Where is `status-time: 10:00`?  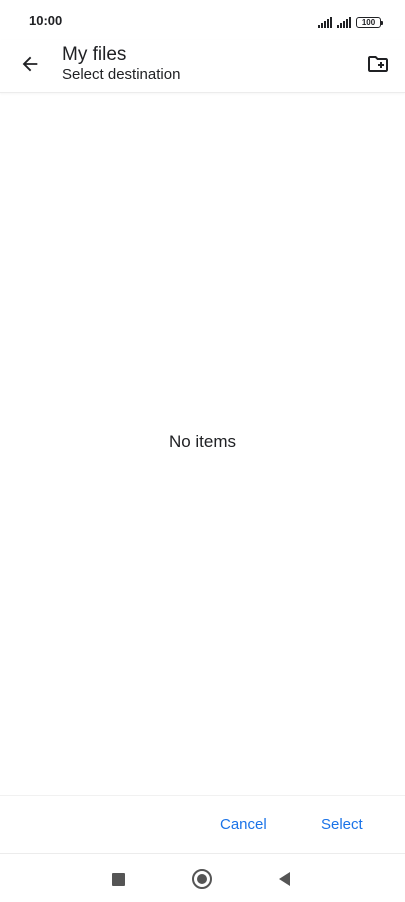
status-time: 10:00 is located at coordinates (46, 20).